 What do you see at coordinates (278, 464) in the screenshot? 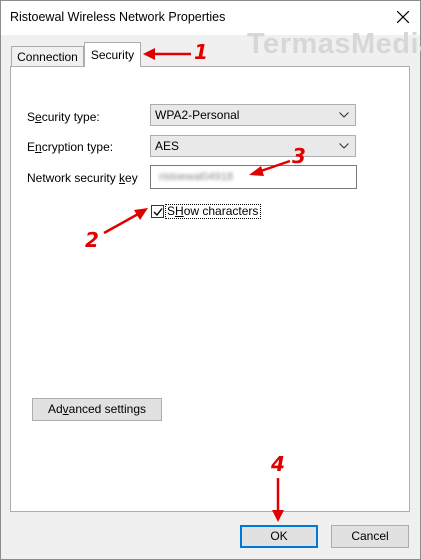
I see `annotation-step-4: 4` at bounding box center [278, 464].